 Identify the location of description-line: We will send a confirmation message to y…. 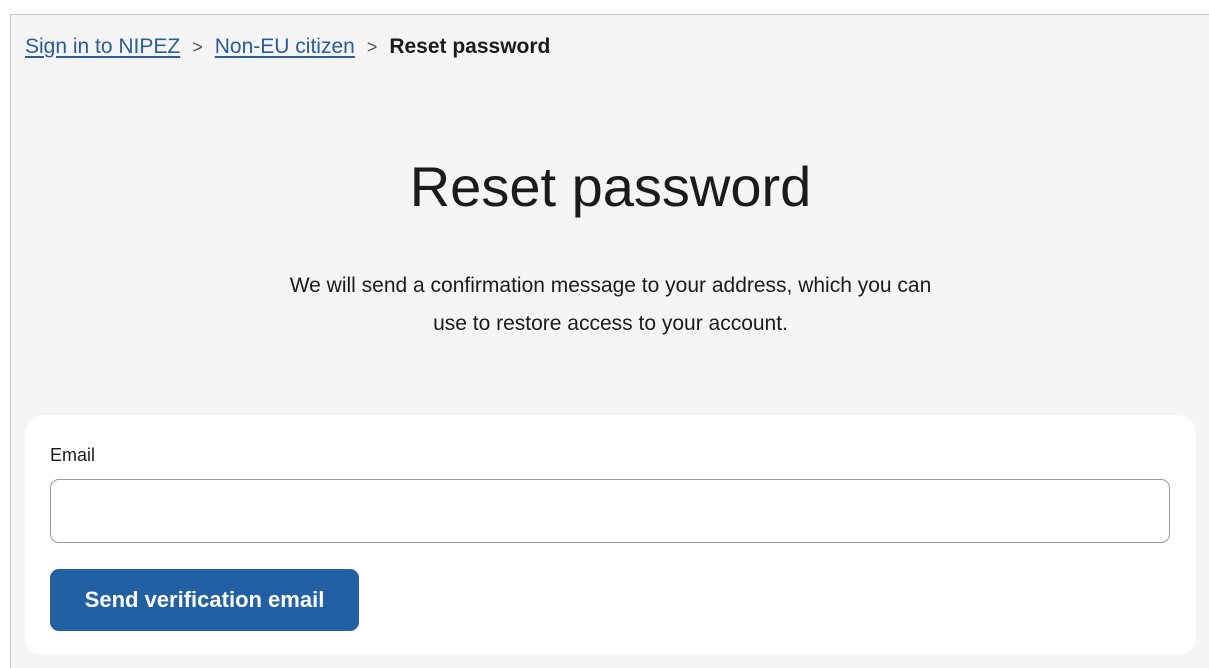
(610, 285).